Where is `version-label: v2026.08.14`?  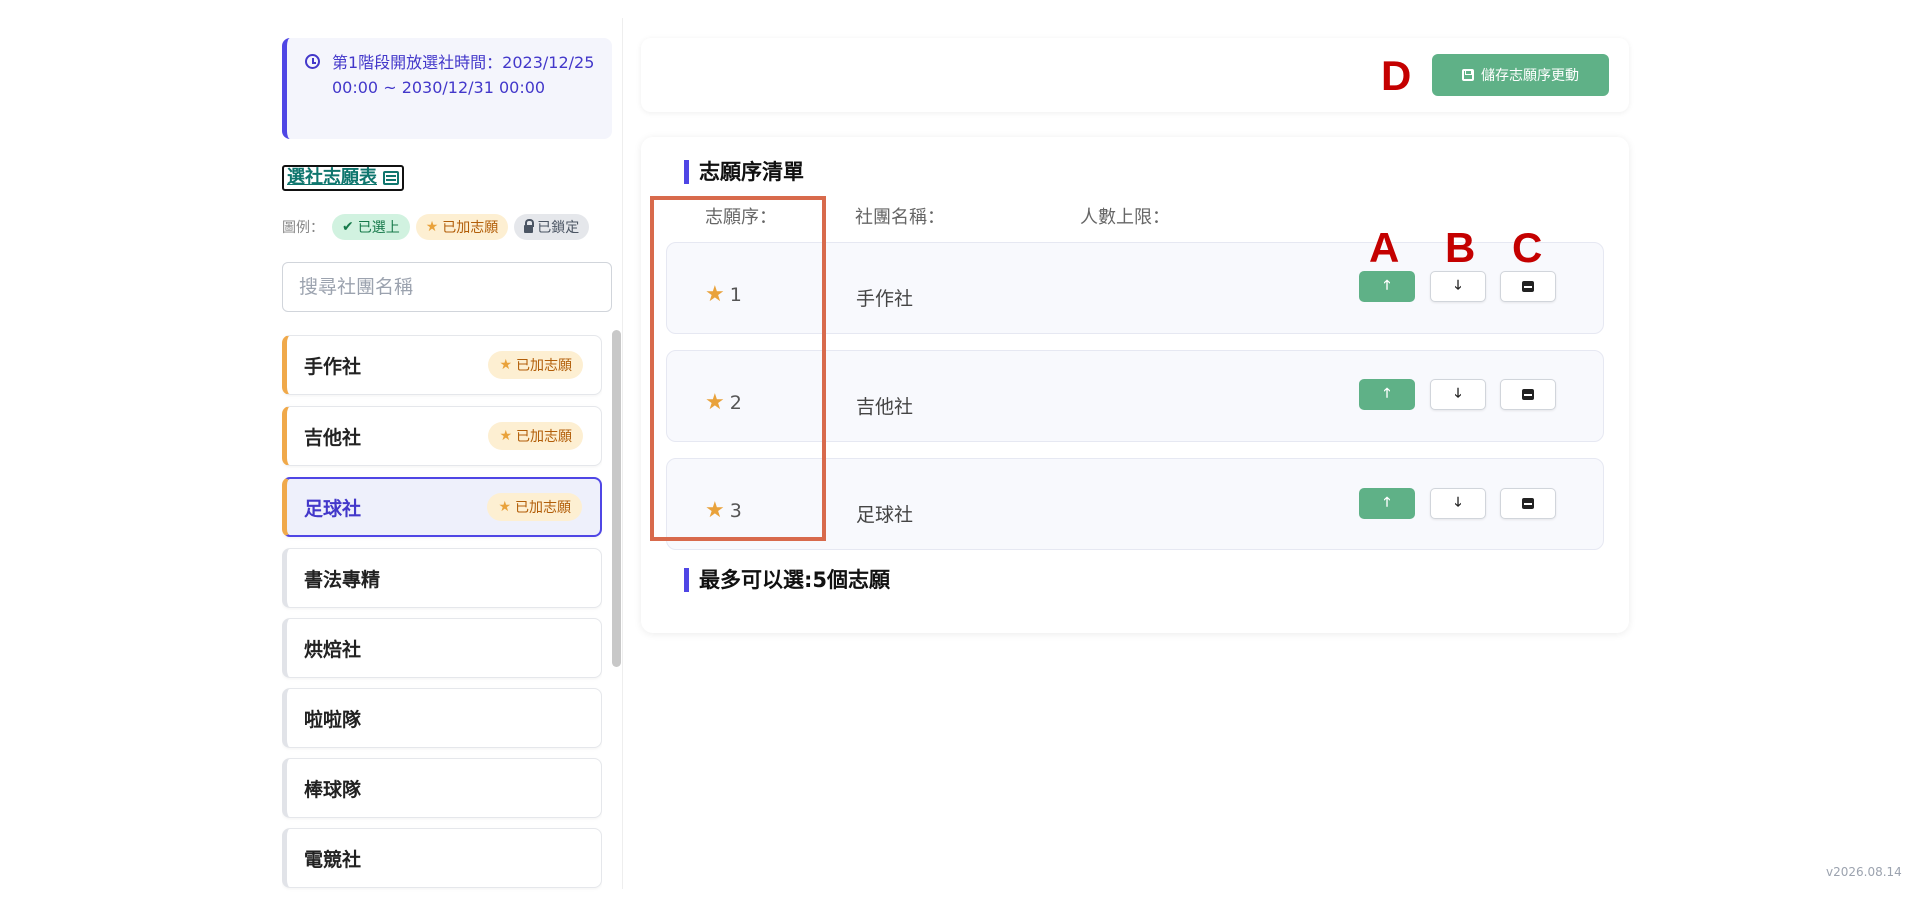 version-label: v2026.08.14 is located at coordinates (1864, 872).